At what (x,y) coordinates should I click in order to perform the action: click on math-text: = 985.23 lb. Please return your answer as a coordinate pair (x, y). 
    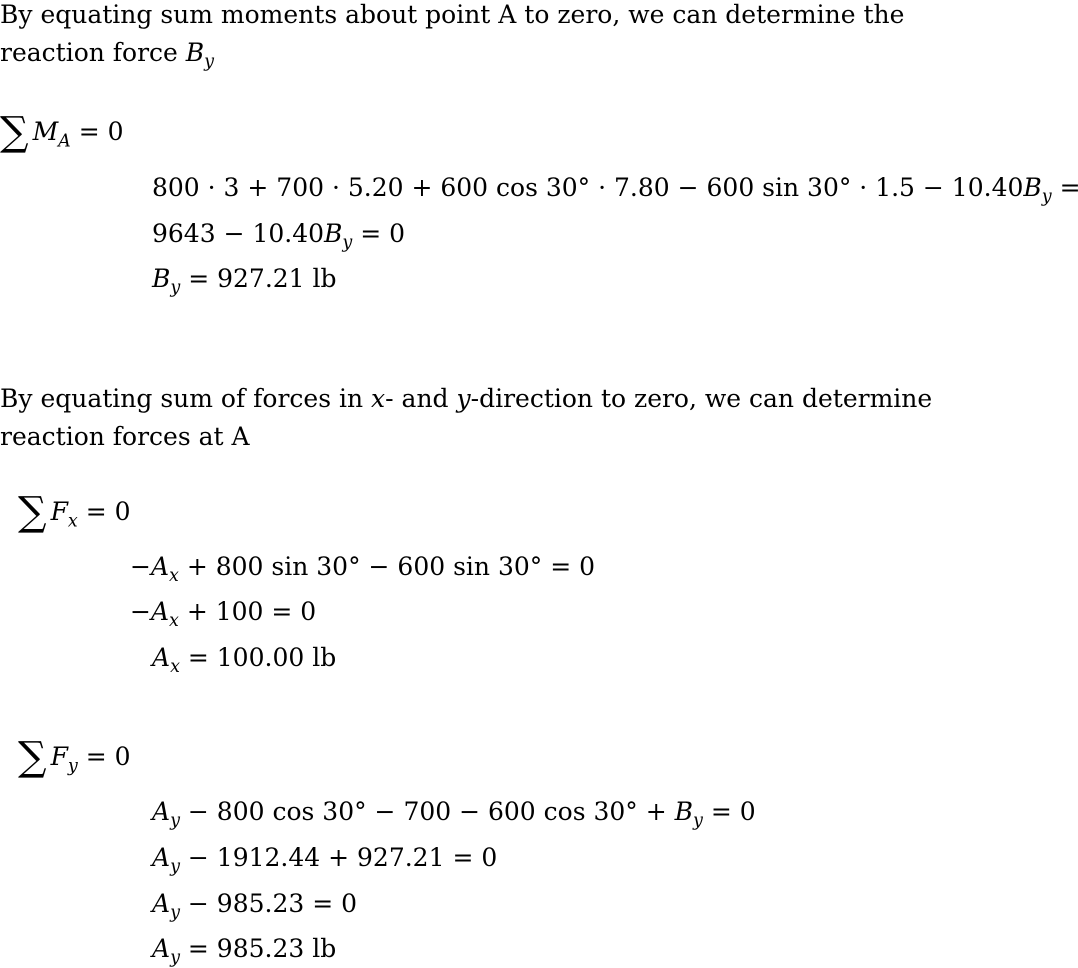
    Looking at the image, I should click on (258, 948).